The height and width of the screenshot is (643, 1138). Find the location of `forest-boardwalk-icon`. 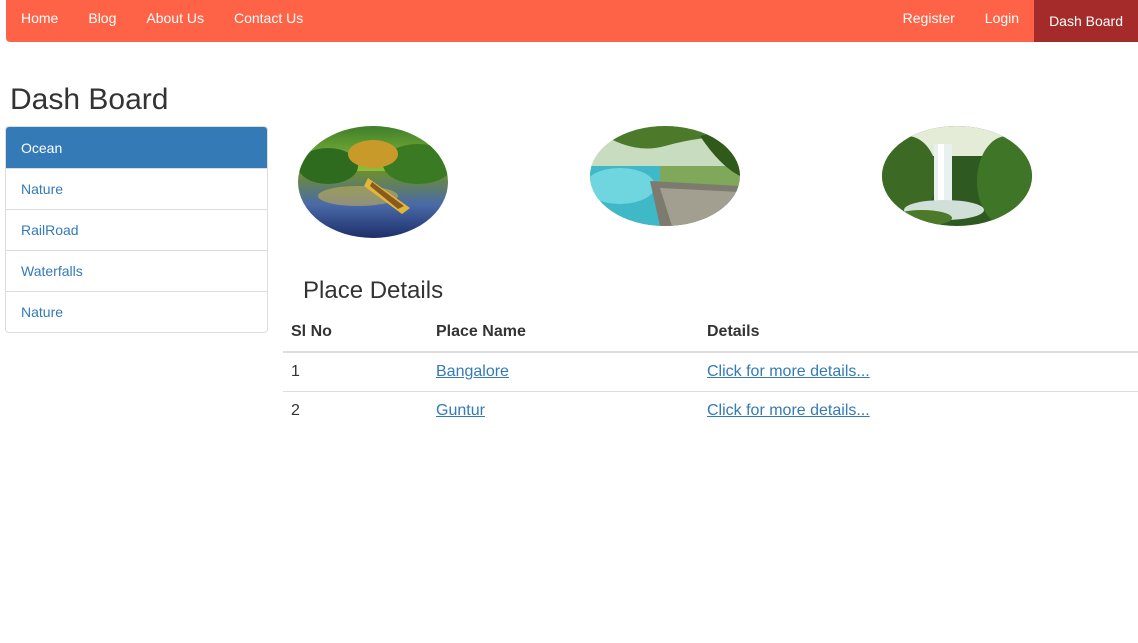

forest-boardwalk-icon is located at coordinates (665, 176).